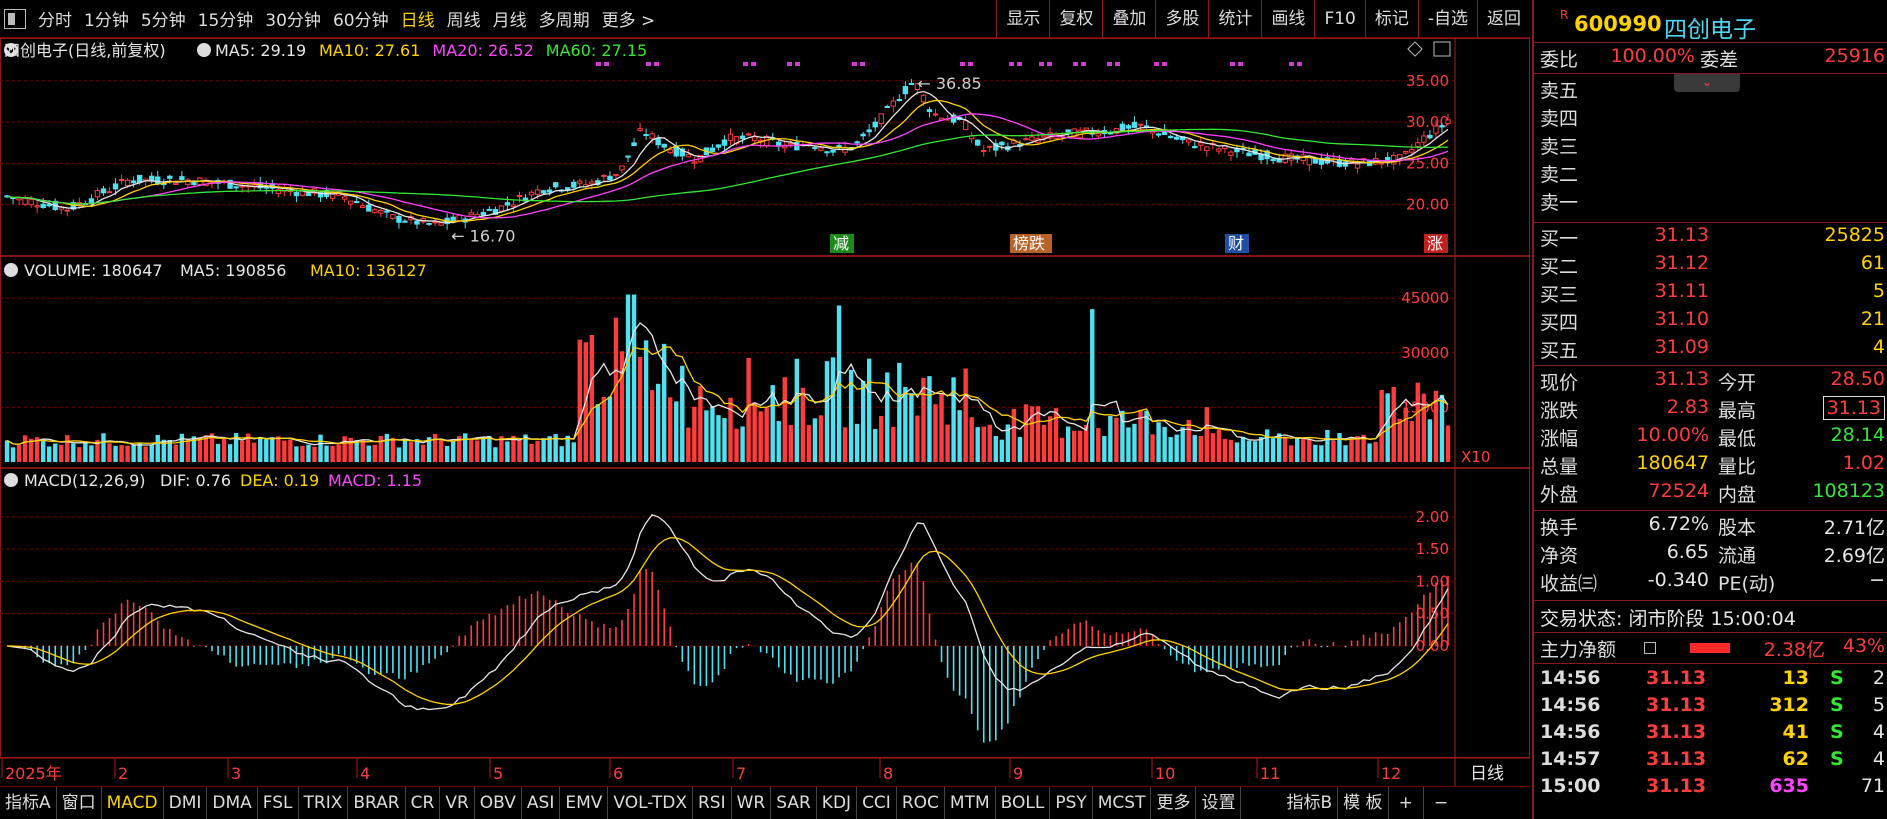  What do you see at coordinates (1681, 263) in the screenshot?
I see `buy-price: 31.12` at bounding box center [1681, 263].